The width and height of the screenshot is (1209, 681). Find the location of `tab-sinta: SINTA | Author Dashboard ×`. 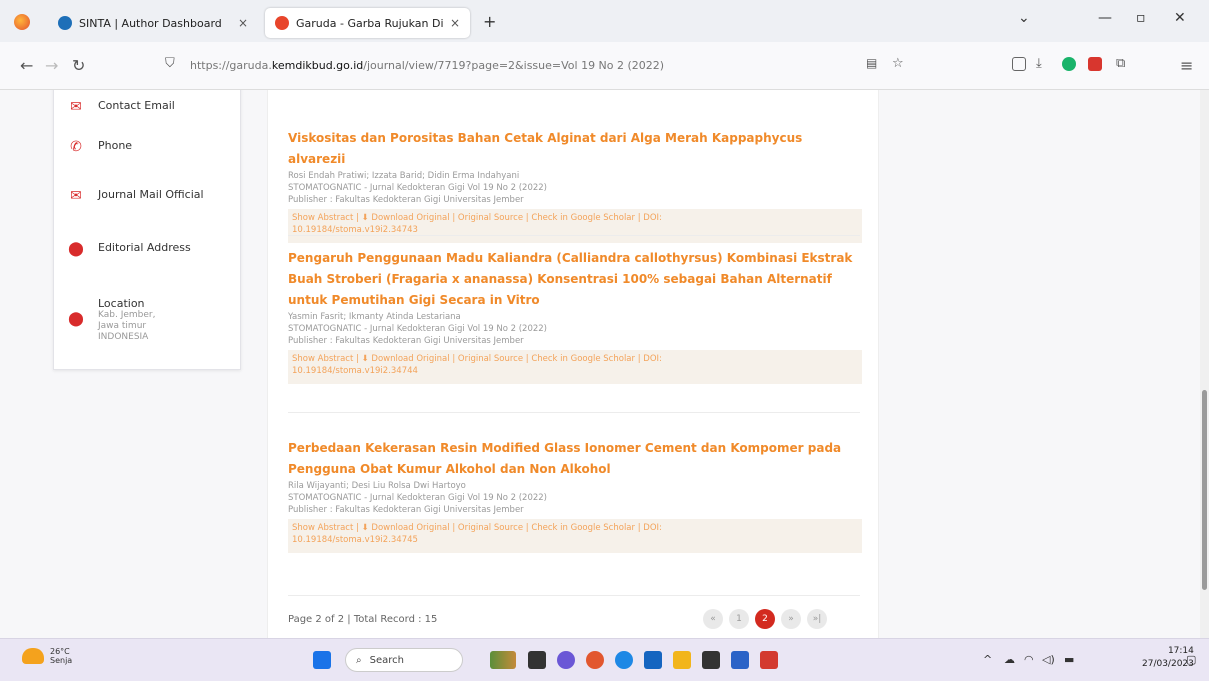

tab-sinta: SINTA | Author Dashboard × is located at coordinates (153, 23).